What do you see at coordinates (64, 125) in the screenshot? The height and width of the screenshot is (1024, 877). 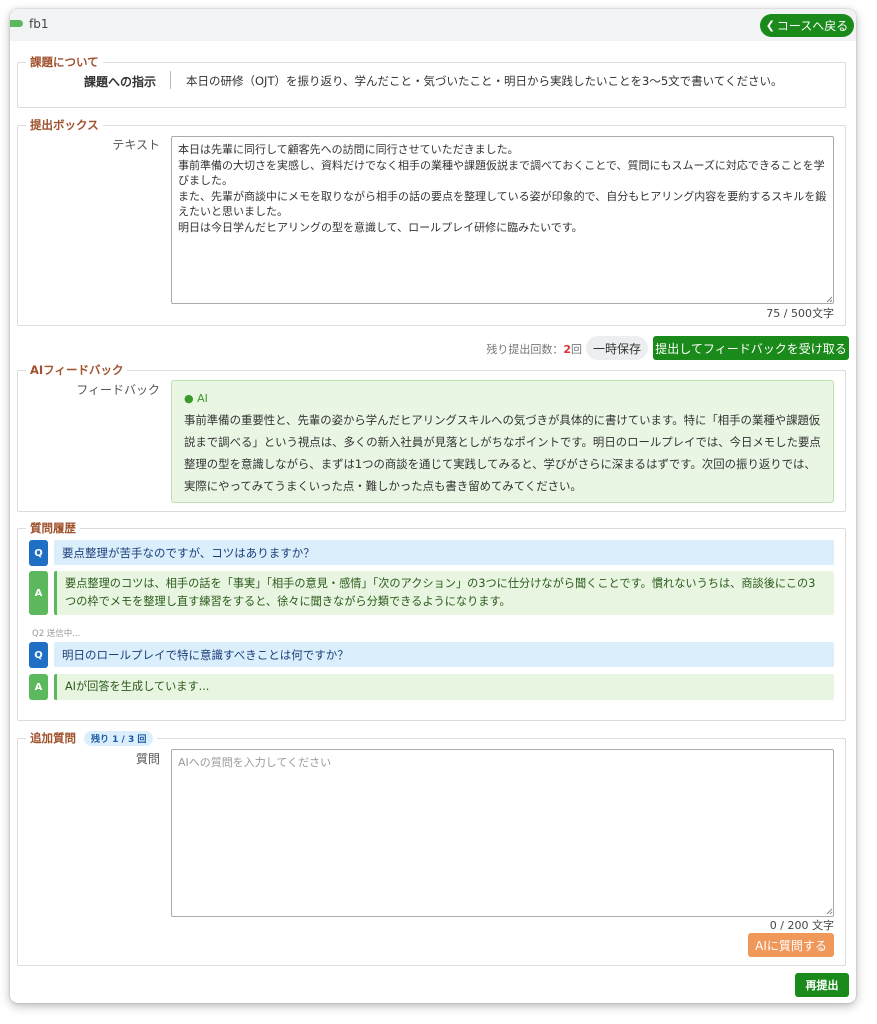 I see `submission-legend: 提出ボックス` at bounding box center [64, 125].